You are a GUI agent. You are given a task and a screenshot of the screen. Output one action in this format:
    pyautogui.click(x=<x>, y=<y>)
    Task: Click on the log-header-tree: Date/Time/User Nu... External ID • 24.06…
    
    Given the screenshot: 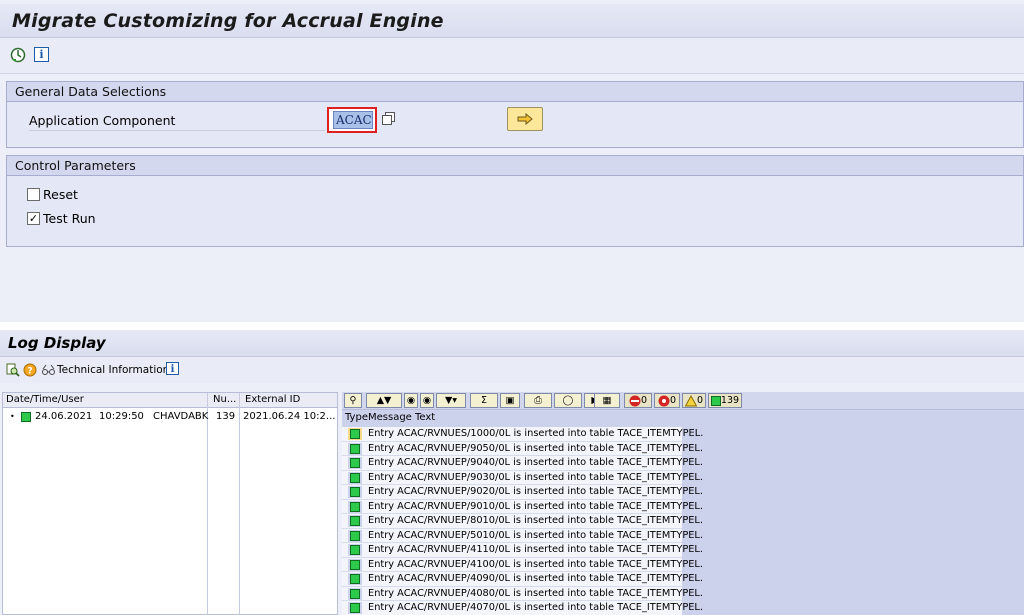 What is the action you would take?
    pyautogui.click(x=170, y=503)
    